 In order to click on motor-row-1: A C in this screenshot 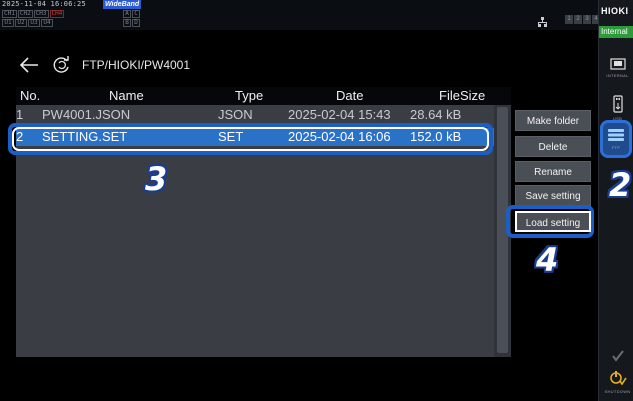, I will do `click(131, 14)`.